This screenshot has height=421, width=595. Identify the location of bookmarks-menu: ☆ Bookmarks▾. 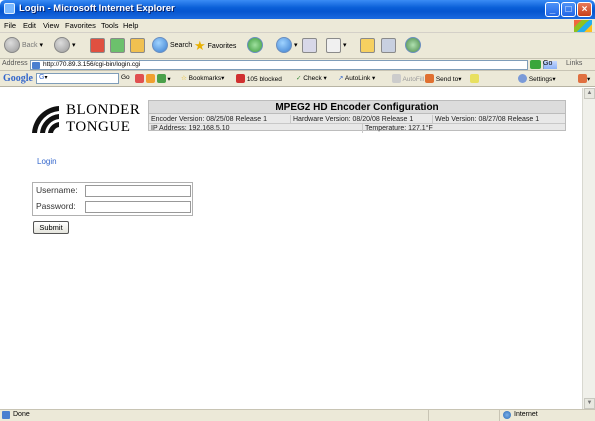
(202, 78).